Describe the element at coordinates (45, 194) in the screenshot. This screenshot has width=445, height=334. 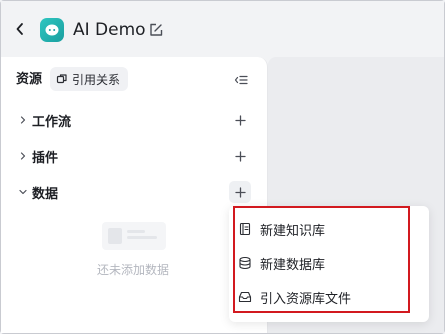
I see `section-label: 数据` at that location.